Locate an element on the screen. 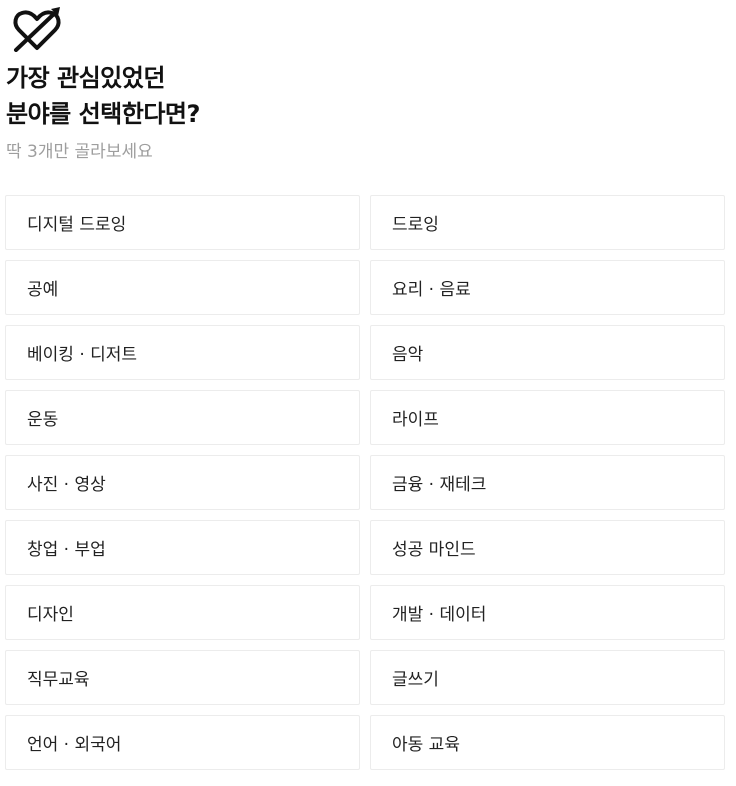 The image size is (736, 786). category-option: 창업 · 부업 is located at coordinates (182, 547).